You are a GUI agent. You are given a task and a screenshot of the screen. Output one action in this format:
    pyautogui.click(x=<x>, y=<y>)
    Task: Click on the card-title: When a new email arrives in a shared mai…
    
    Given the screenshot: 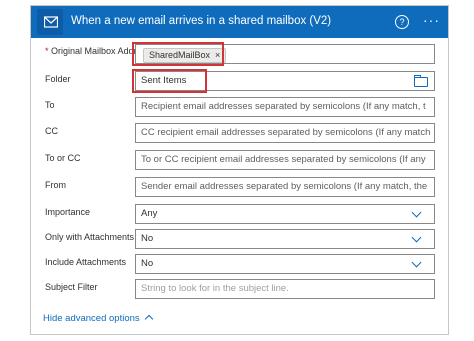 What is the action you would take?
    pyautogui.click(x=201, y=21)
    